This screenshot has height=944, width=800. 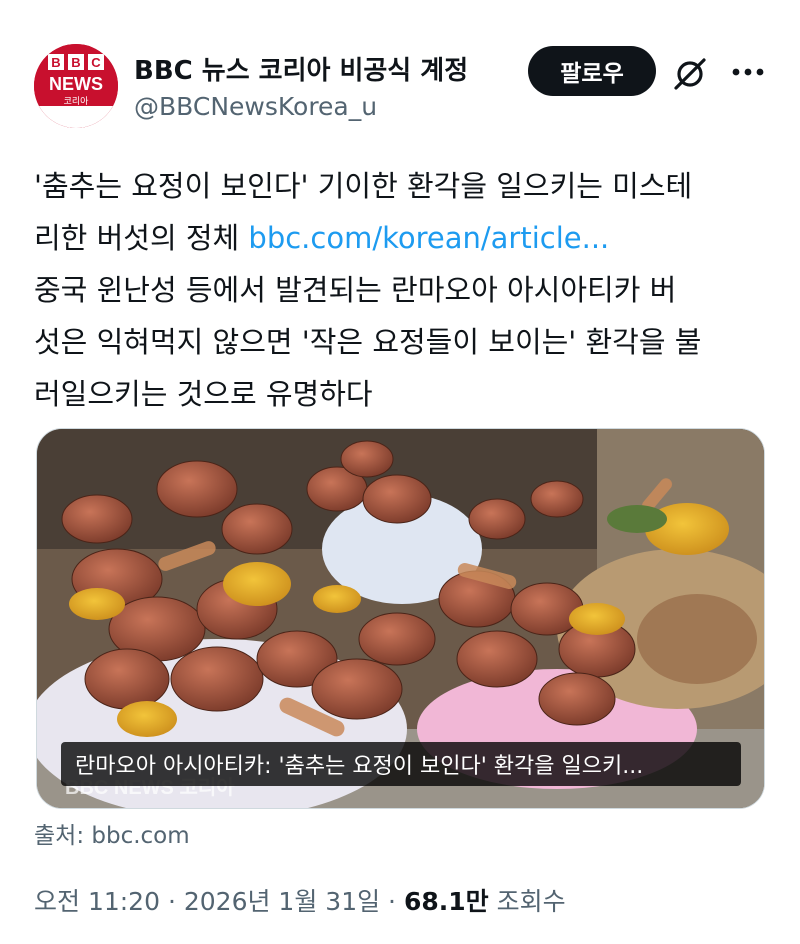 What do you see at coordinates (355, 290) in the screenshot?
I see `tweet-line: 중국 윈난성 등에서 발견되는 란마오아 아시아티카 버` at bounding box center [355, 290].